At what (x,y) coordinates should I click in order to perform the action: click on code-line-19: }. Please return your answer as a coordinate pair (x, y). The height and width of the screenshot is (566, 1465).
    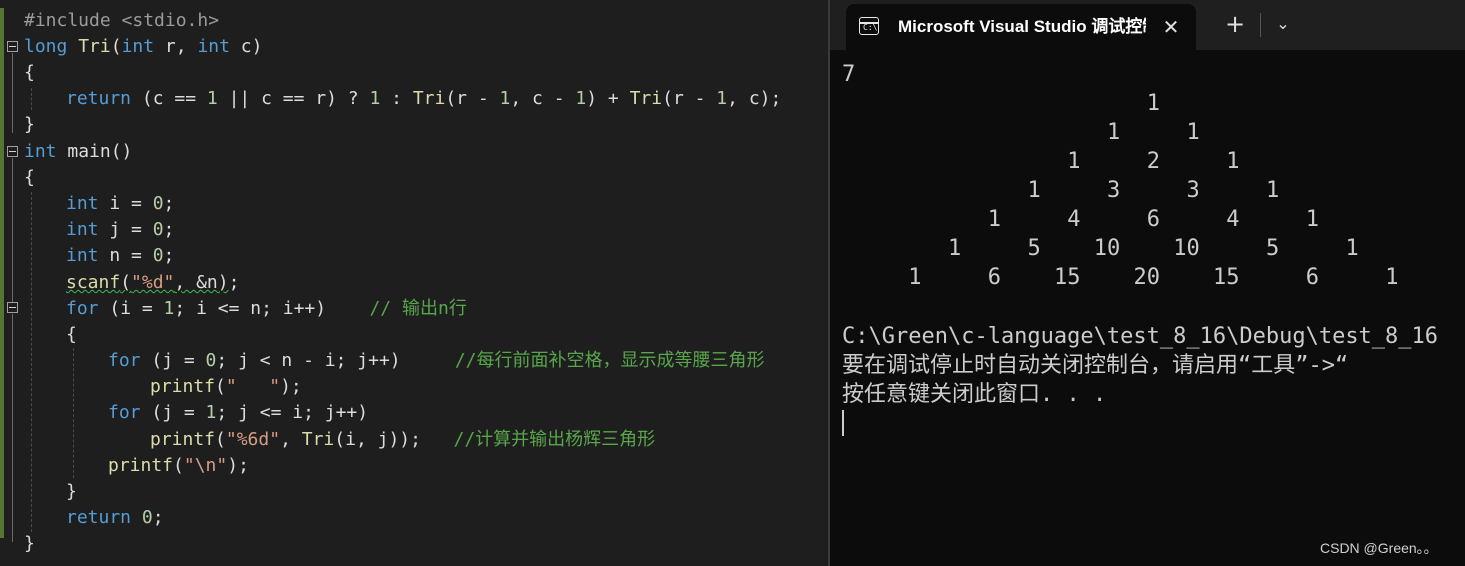
    Looking at the image, I should click on (71, 492).